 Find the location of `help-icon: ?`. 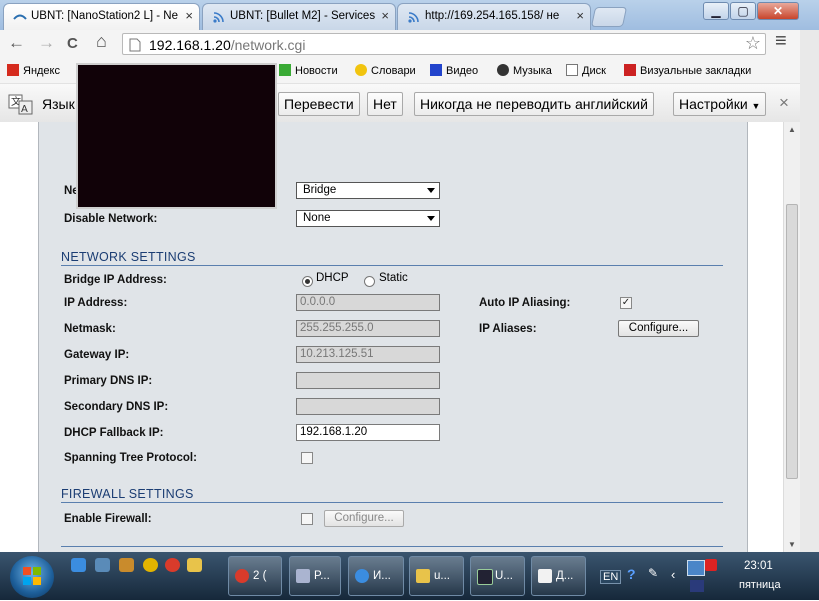

help-icon: ? is located at coordinates (631, 574).